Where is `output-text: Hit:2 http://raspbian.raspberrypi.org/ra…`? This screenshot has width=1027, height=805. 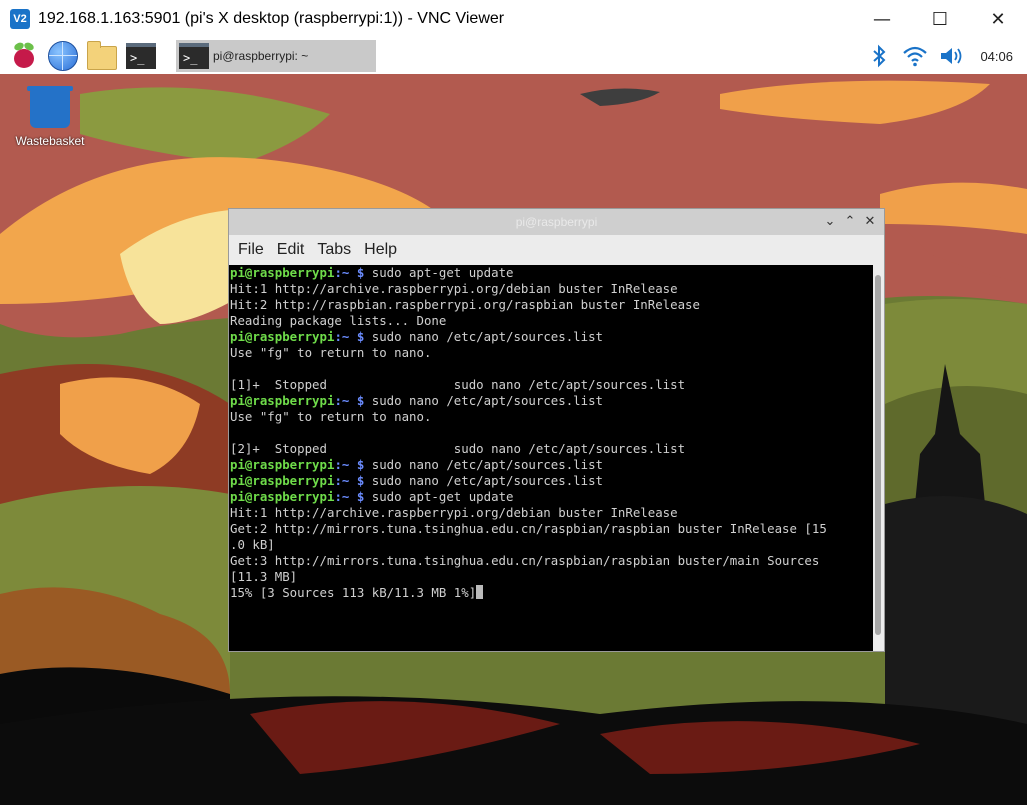 output-text: Hit:2 http://raspbian.raspberrypi.org/ra… is located at coordinates (465, 304).